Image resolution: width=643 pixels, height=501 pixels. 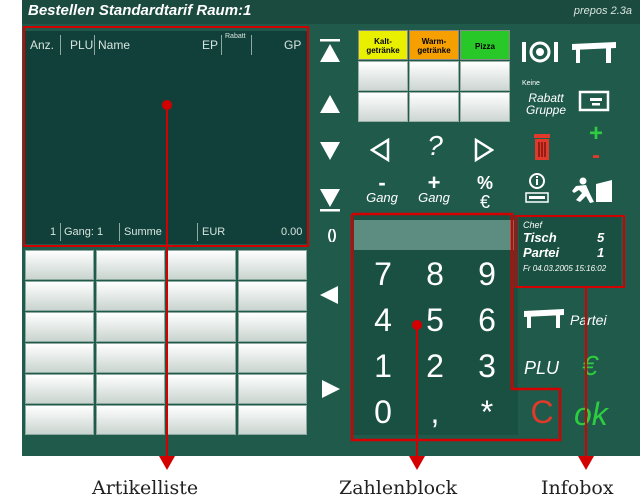 I want to click on infobox-highlight, so click(x=570, y=251).